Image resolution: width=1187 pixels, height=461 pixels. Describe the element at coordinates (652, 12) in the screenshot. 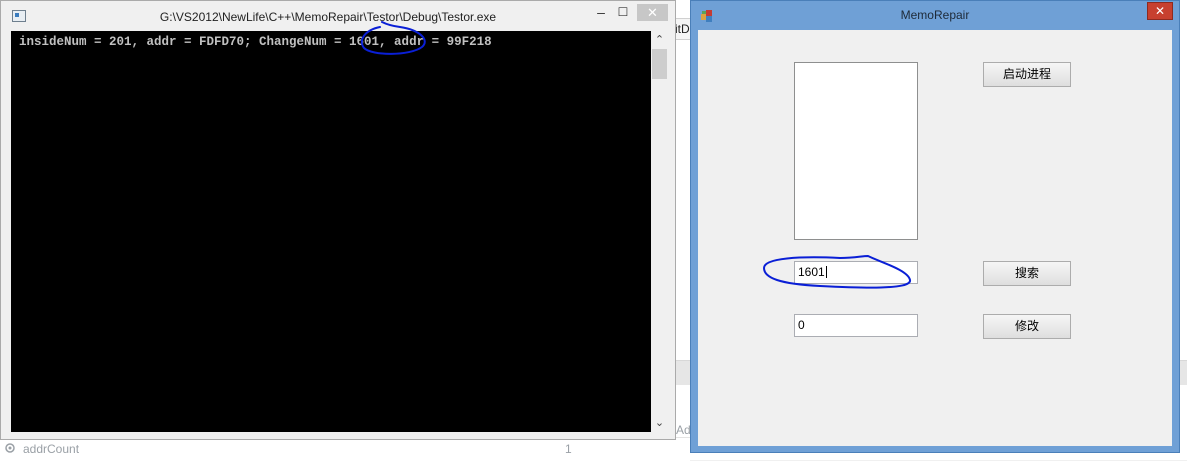

I see `close-button: ✕` at that location.